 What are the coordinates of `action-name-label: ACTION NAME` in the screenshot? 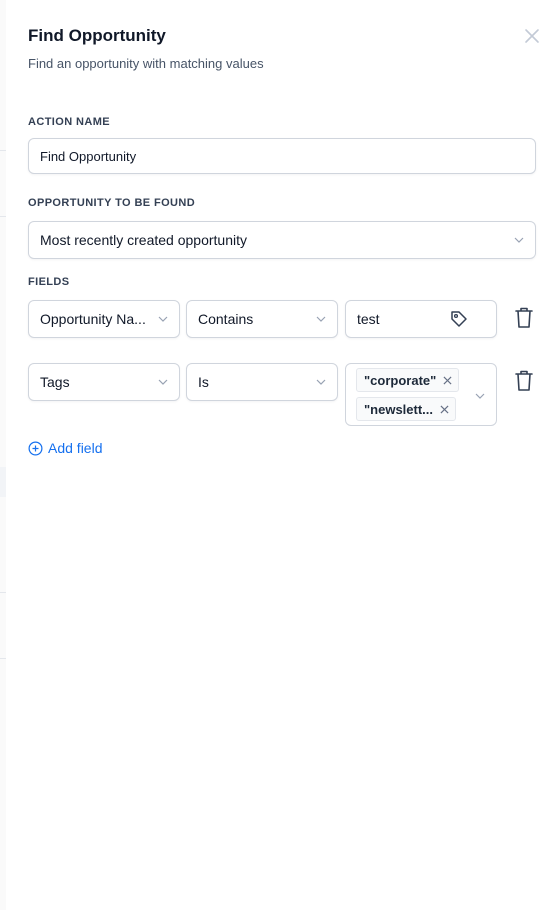 It's located at (69, 122).